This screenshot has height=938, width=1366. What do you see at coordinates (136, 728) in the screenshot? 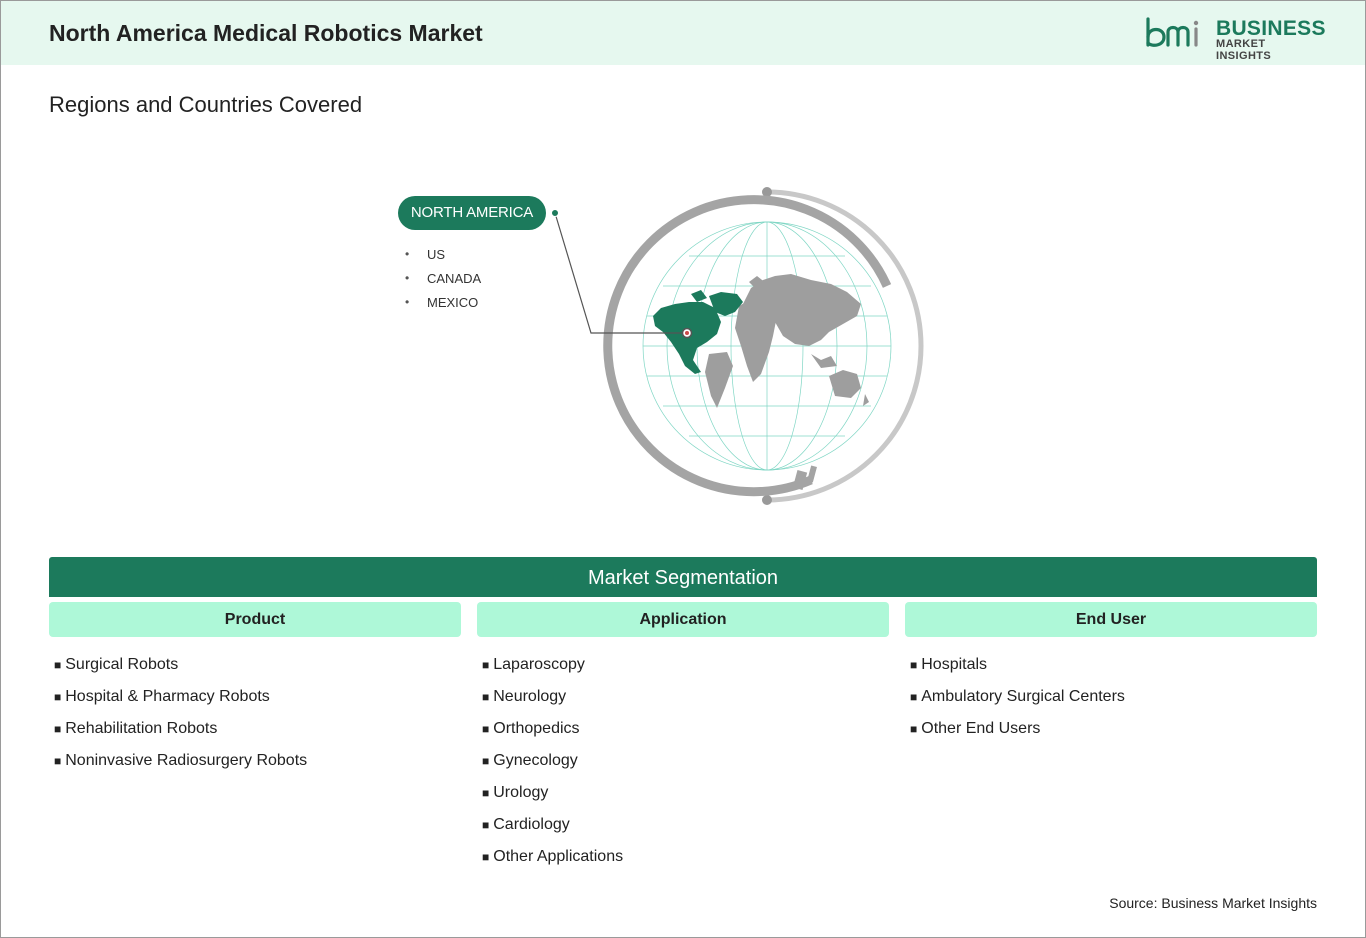
I see `list-item: ■ Rehabilitation Robots` at bounding box center [136, 728].